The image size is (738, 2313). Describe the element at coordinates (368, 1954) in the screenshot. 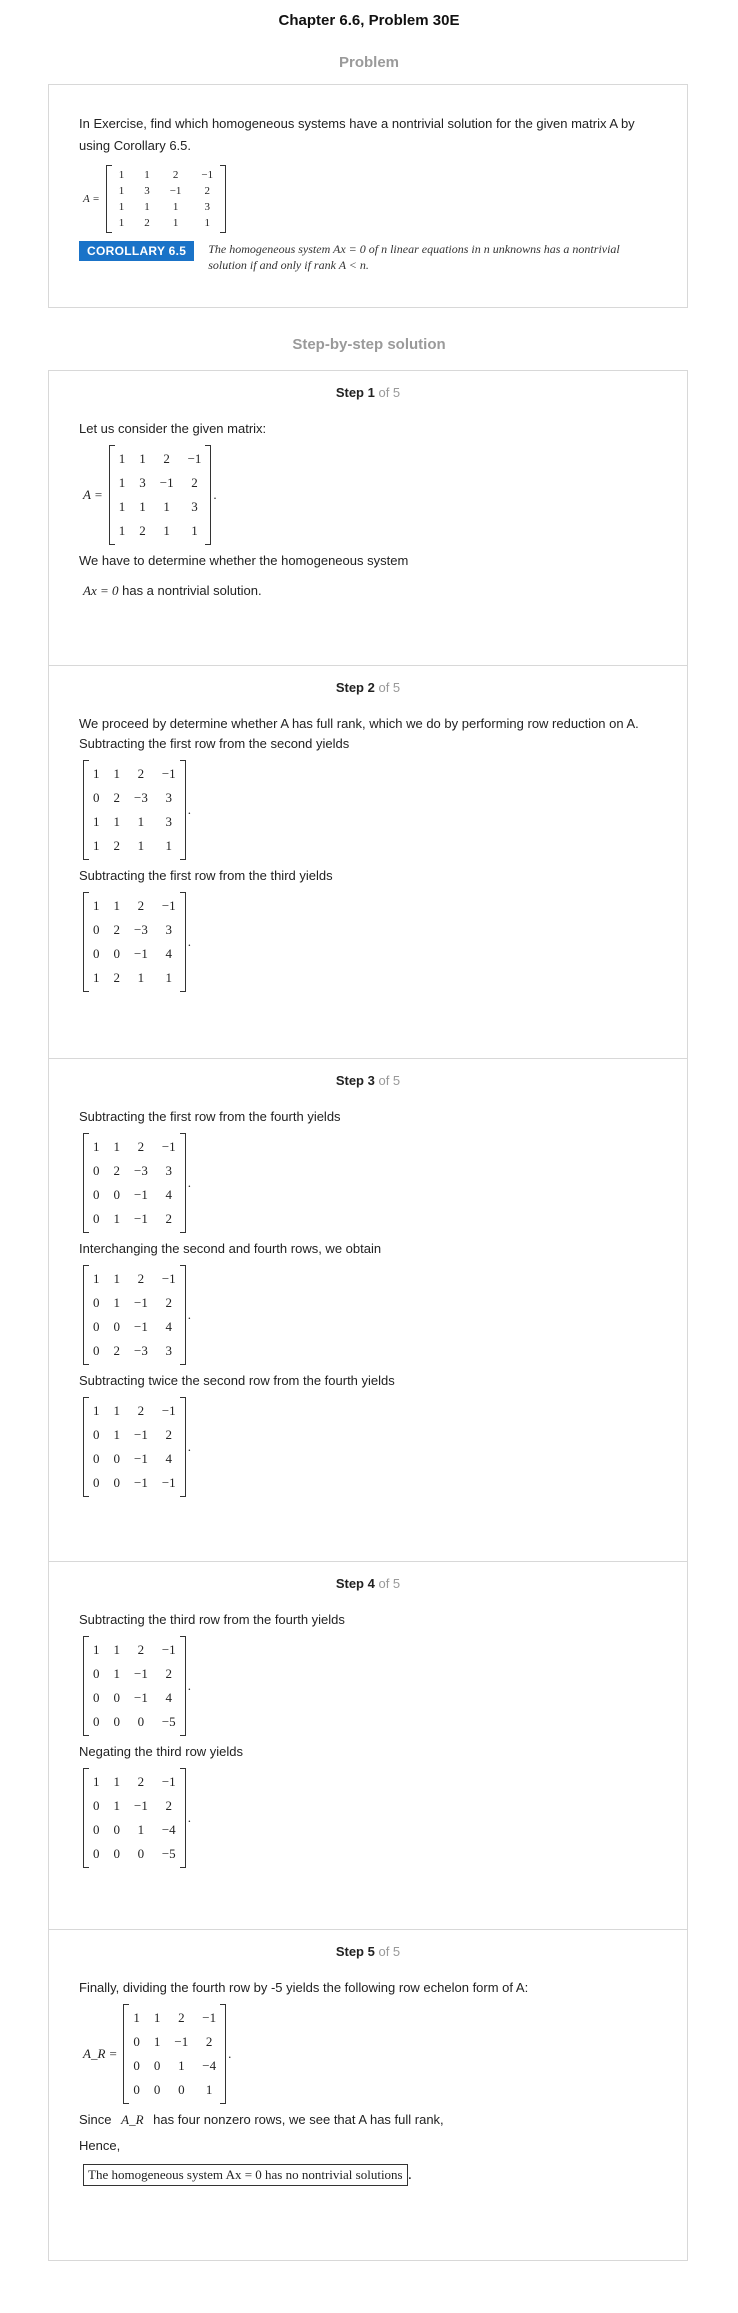

I see `step-5-header: Step 5 of 5` at that location.